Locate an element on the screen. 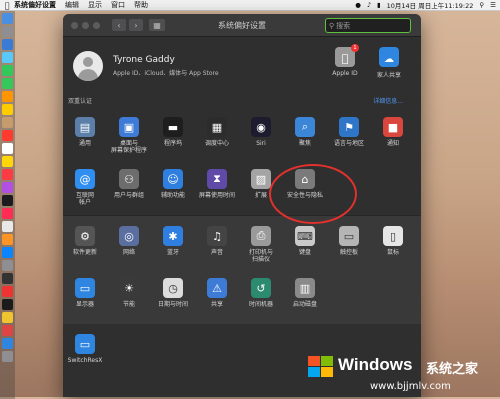  pref-software-update: ⚙ 软件更新 is located at coordinates (85, 246).